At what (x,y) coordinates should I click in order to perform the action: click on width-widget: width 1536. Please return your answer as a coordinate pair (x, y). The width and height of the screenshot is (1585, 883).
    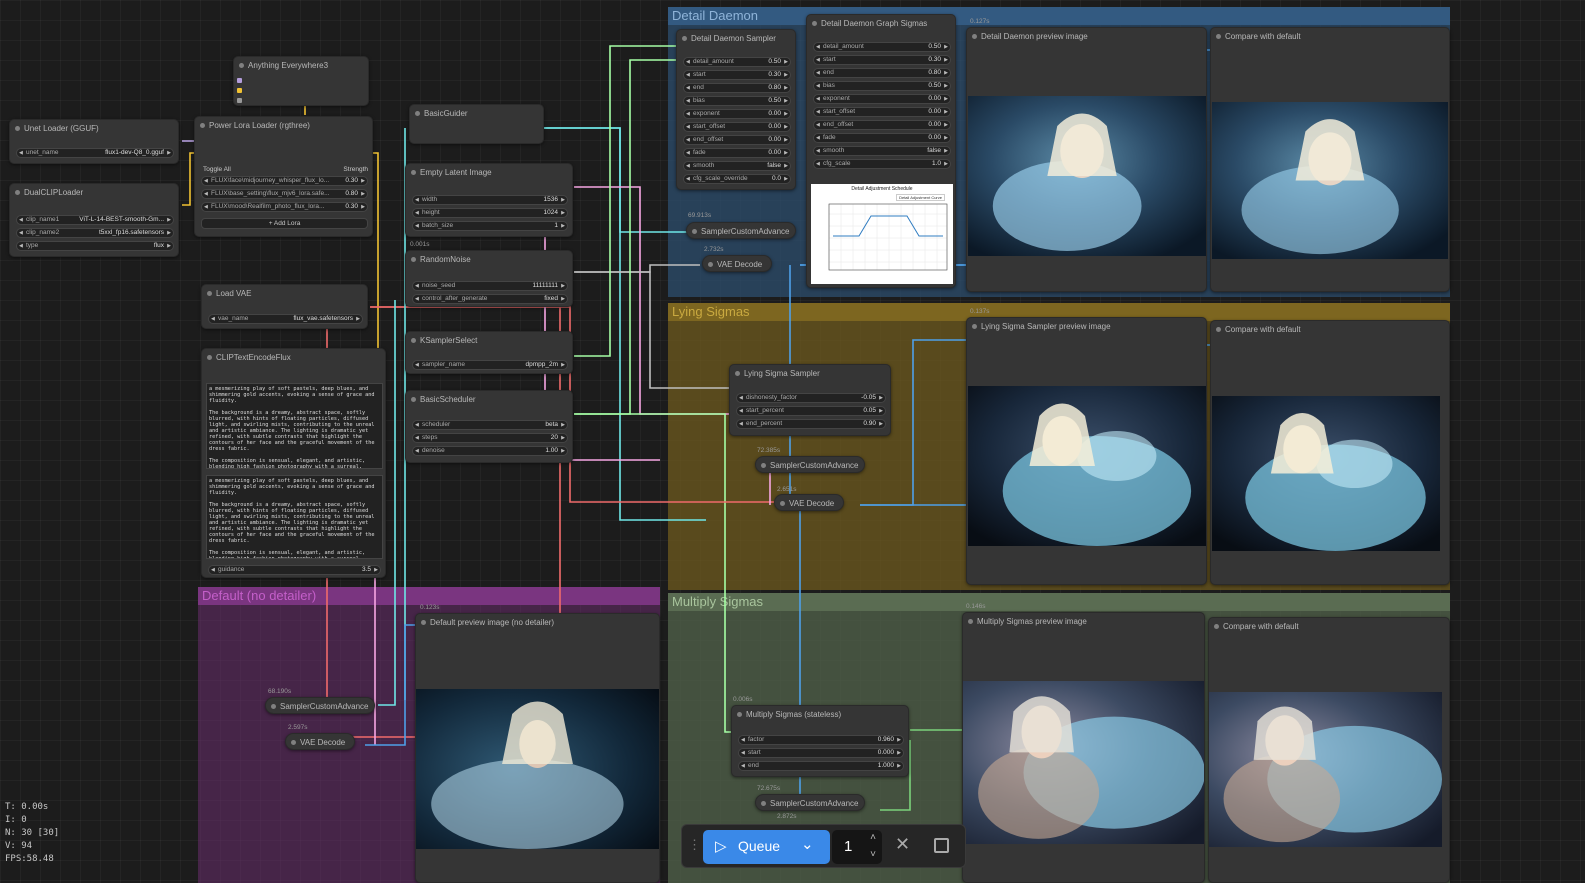
    Looking at the image, I should click on (490, 200).